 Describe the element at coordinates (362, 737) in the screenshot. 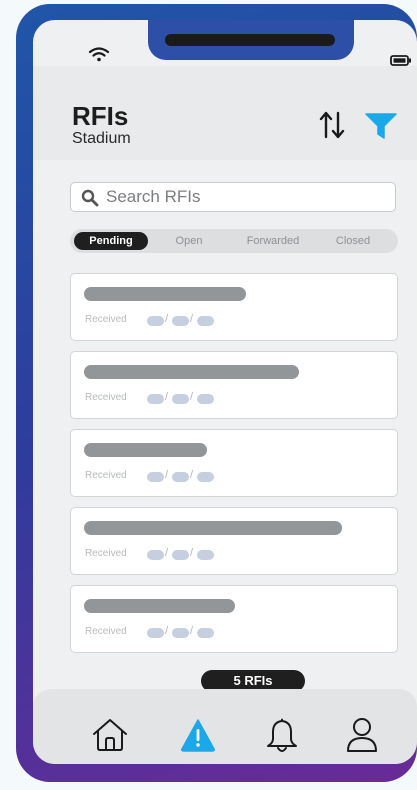

I see `user-icon` at that location.